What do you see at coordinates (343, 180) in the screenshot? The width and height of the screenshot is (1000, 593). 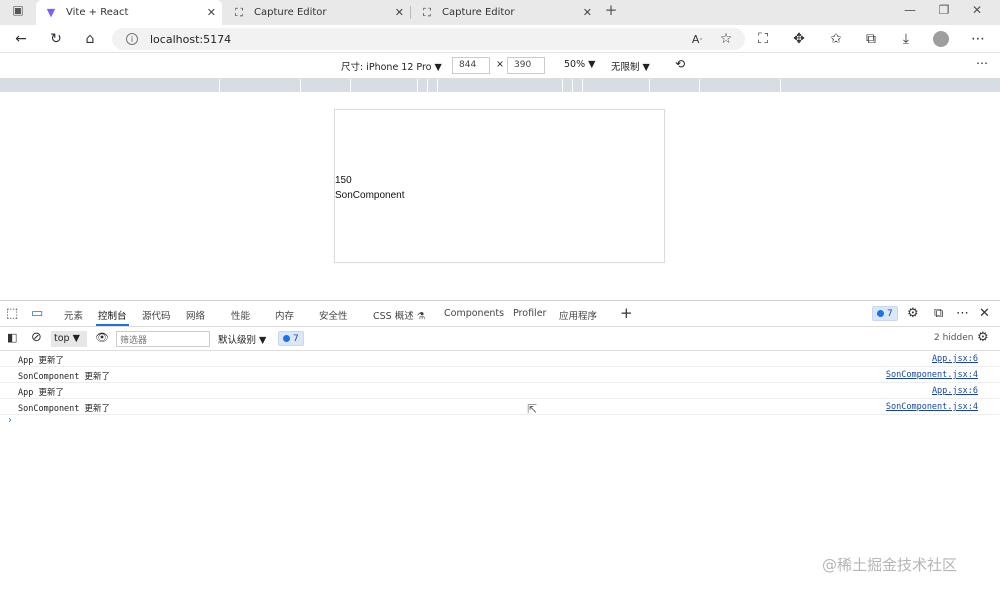 I see `count-text: 150` at bounding box center [343, 180].